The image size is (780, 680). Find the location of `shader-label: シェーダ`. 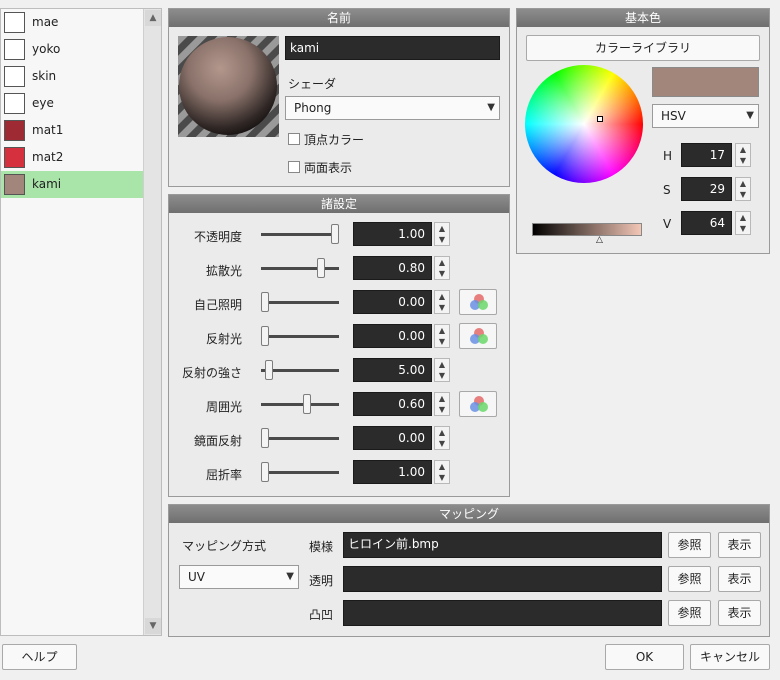

shader-label: シェーダ is located at coordinates (312, 84).